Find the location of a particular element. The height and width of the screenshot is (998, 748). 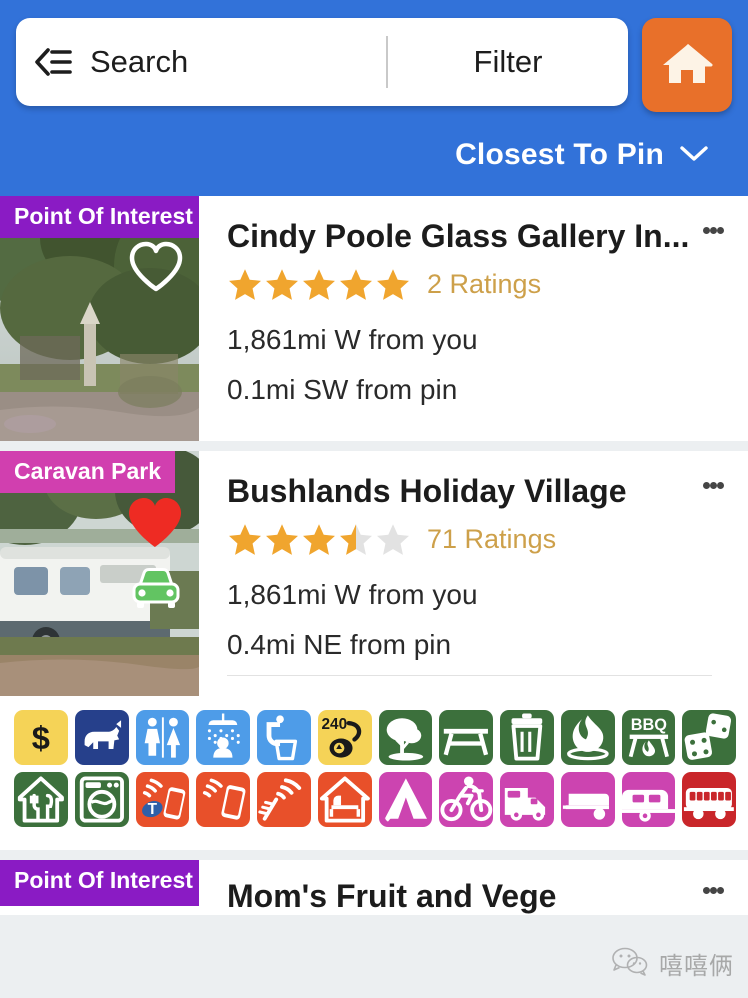

listing-card: Point Of Interest Mom's Fruit and Vege is located at coordinates (374, 887).